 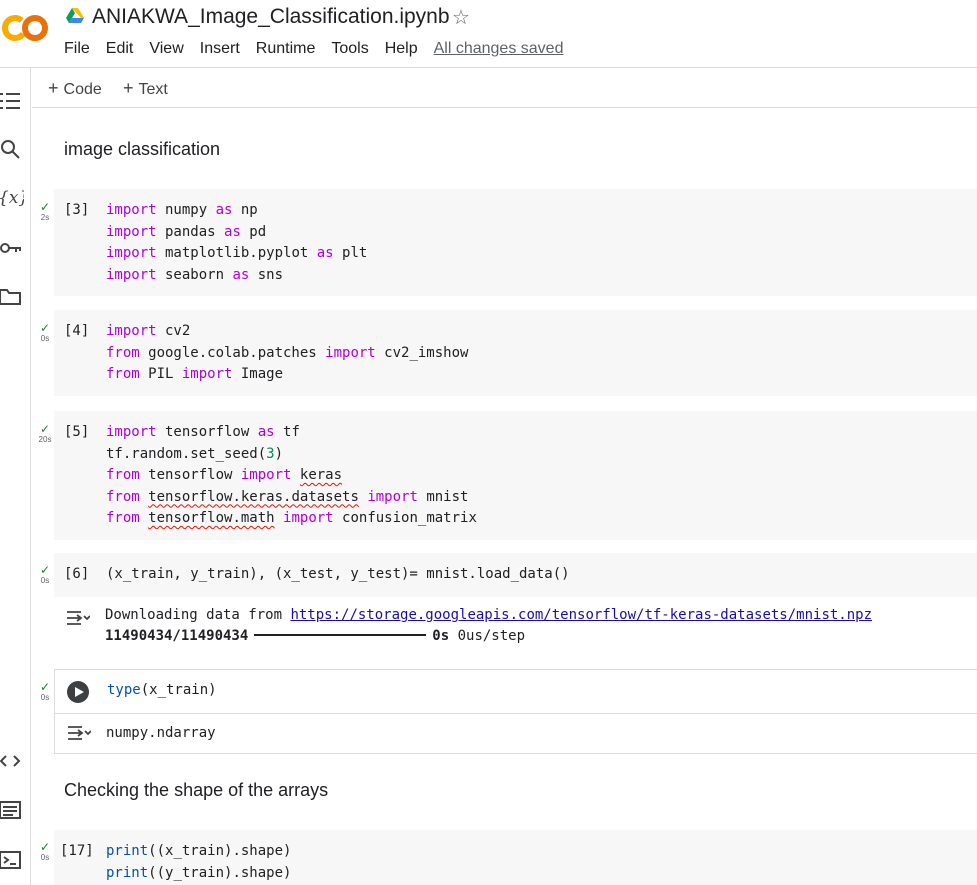 What do you see at coordinates (77, 210) in the screenshot?
I see `execution-count: [3]` at bounding box center [77, 210].